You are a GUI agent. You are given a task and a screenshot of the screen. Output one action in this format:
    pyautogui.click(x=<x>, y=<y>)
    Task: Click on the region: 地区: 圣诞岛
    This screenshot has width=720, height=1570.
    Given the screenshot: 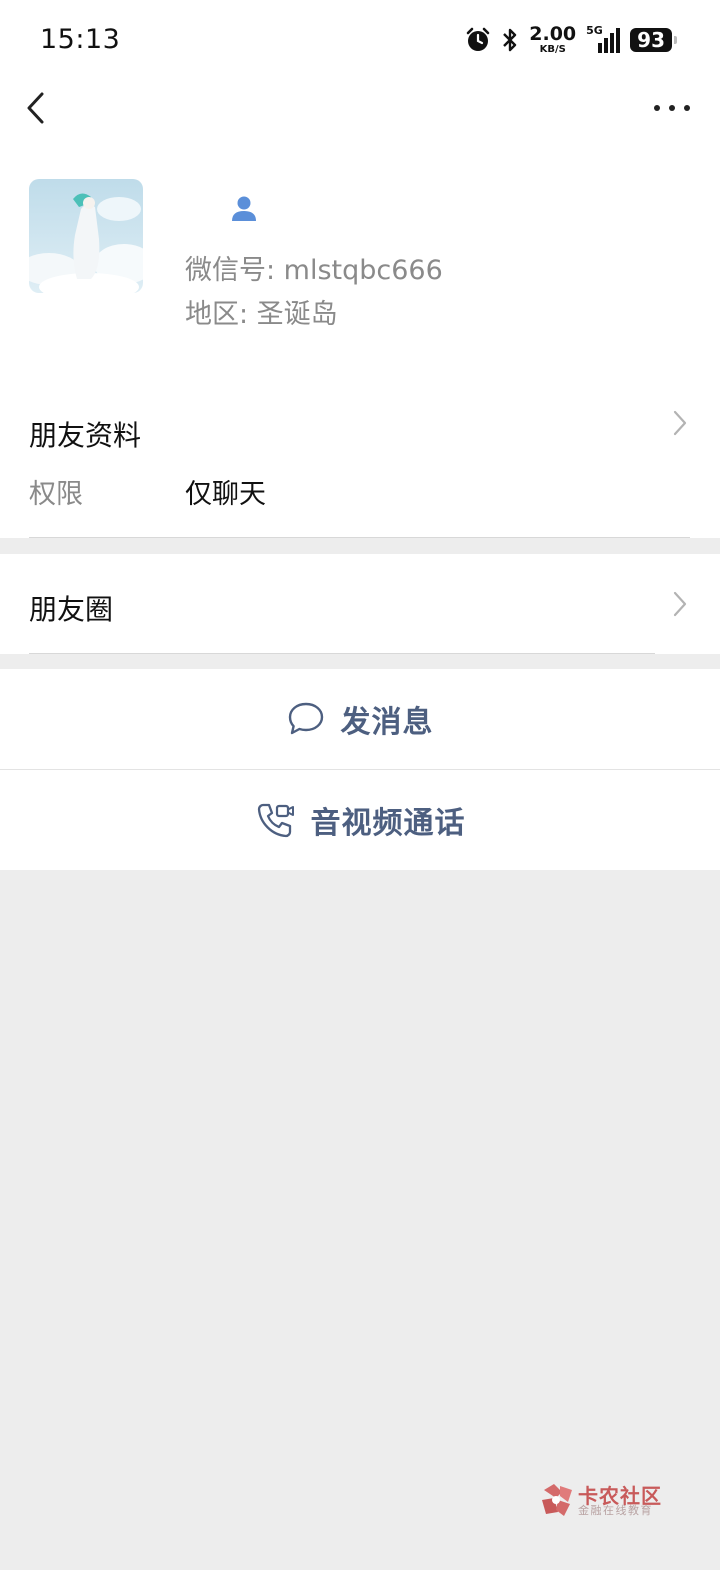 What is the action you would take?
    pyautogui.click(x=261, y=314)
    